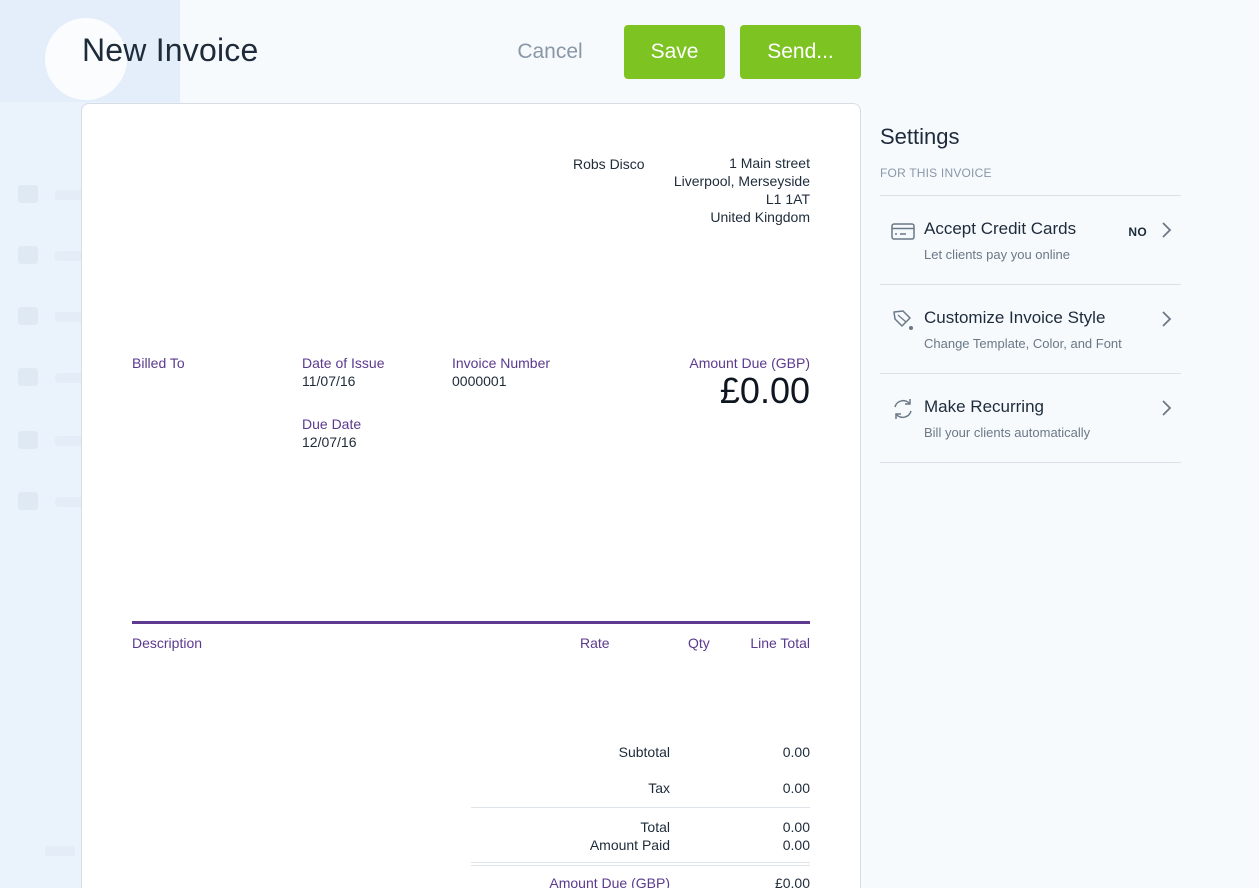  I want to click on column-header-line-total: Line Total, so click(780, 643).